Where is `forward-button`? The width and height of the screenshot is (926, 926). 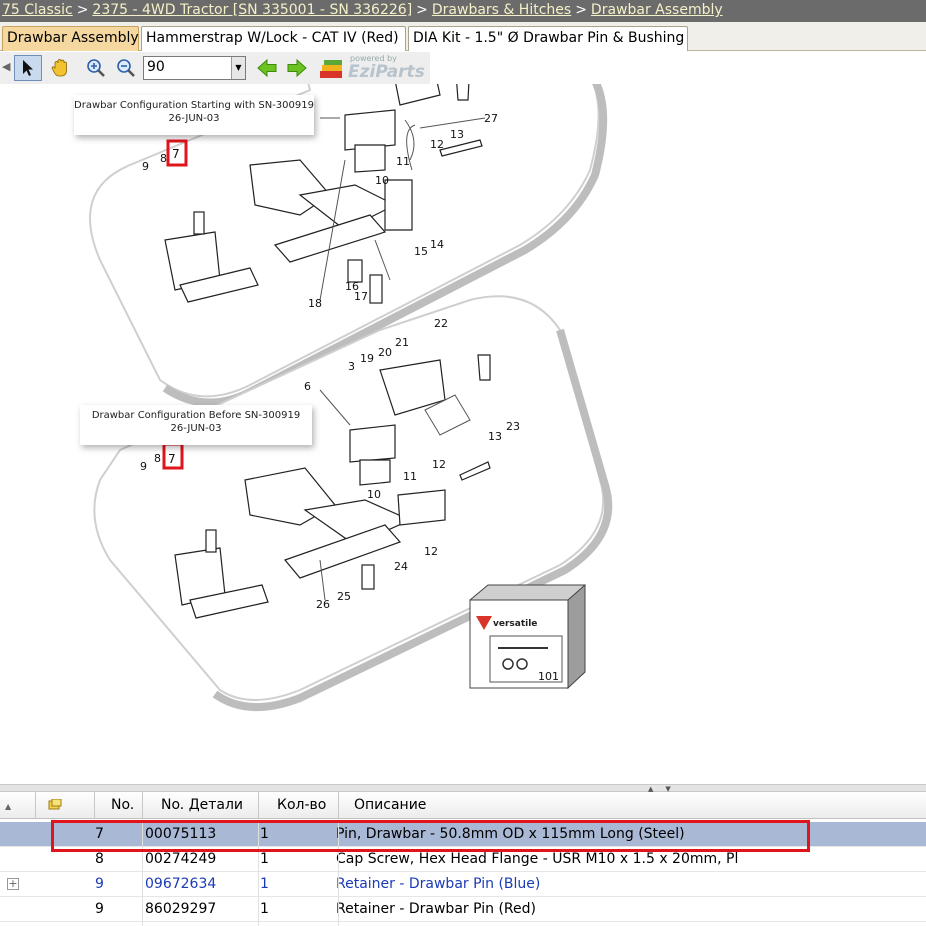 forward-button is located at coordinates (297, 68).